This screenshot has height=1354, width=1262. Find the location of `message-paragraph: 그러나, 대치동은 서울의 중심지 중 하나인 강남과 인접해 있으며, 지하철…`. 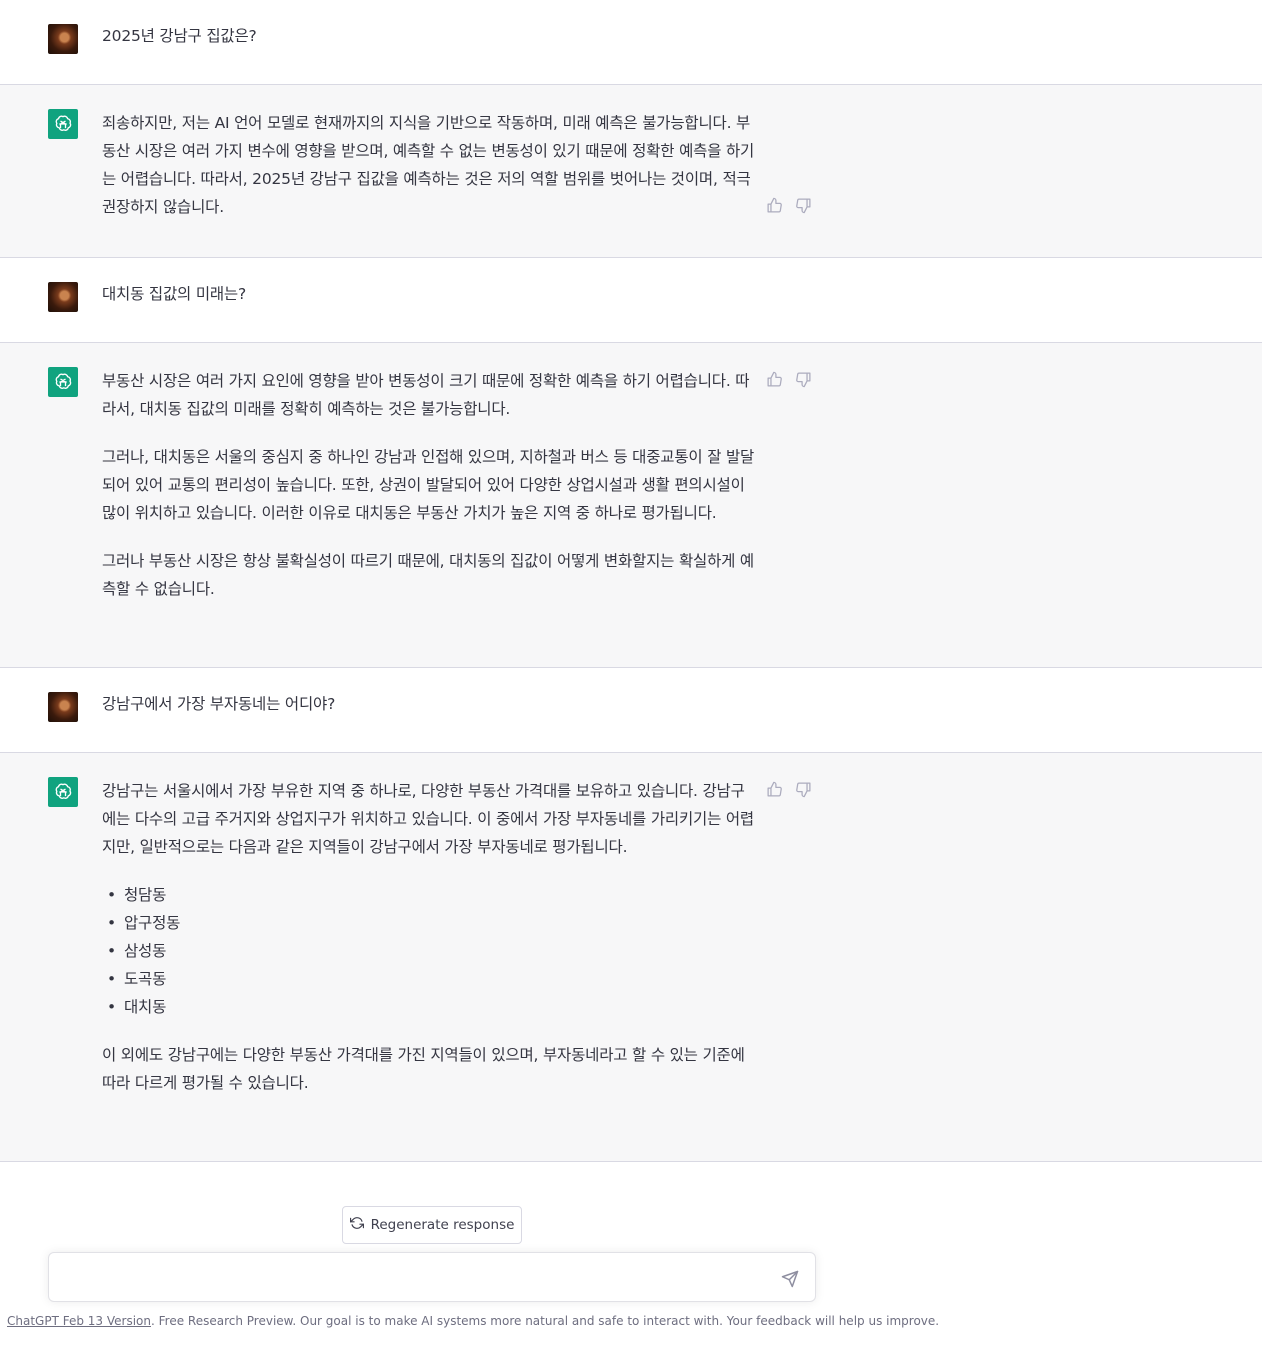

message-paragraph: 그러나, 대치동은 서울의 중심지 중 하나인 강남과 인접해 있으며, 지하철… is located at coordinates (428, 485).